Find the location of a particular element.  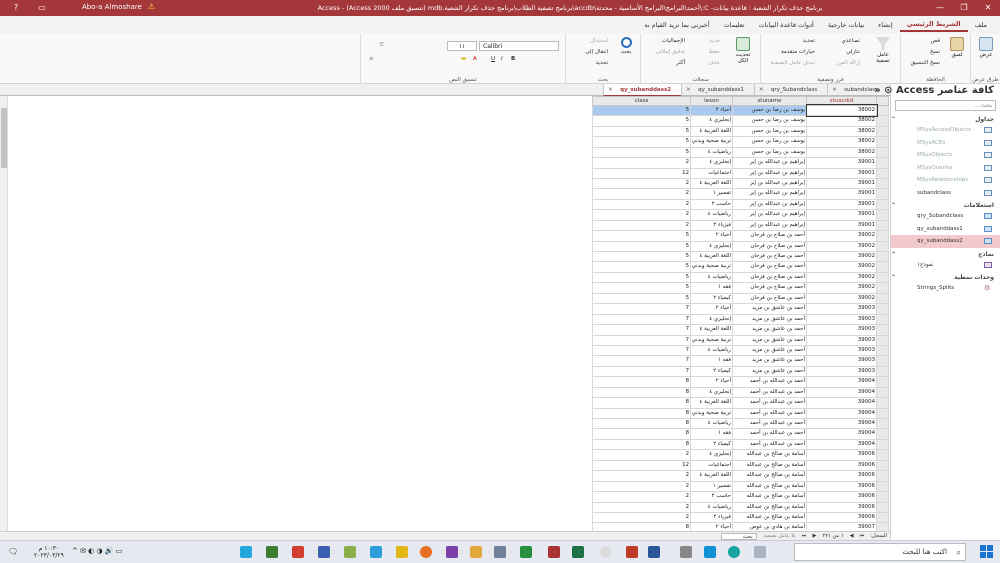

task-view-icon is located at coordinates (760, 552).